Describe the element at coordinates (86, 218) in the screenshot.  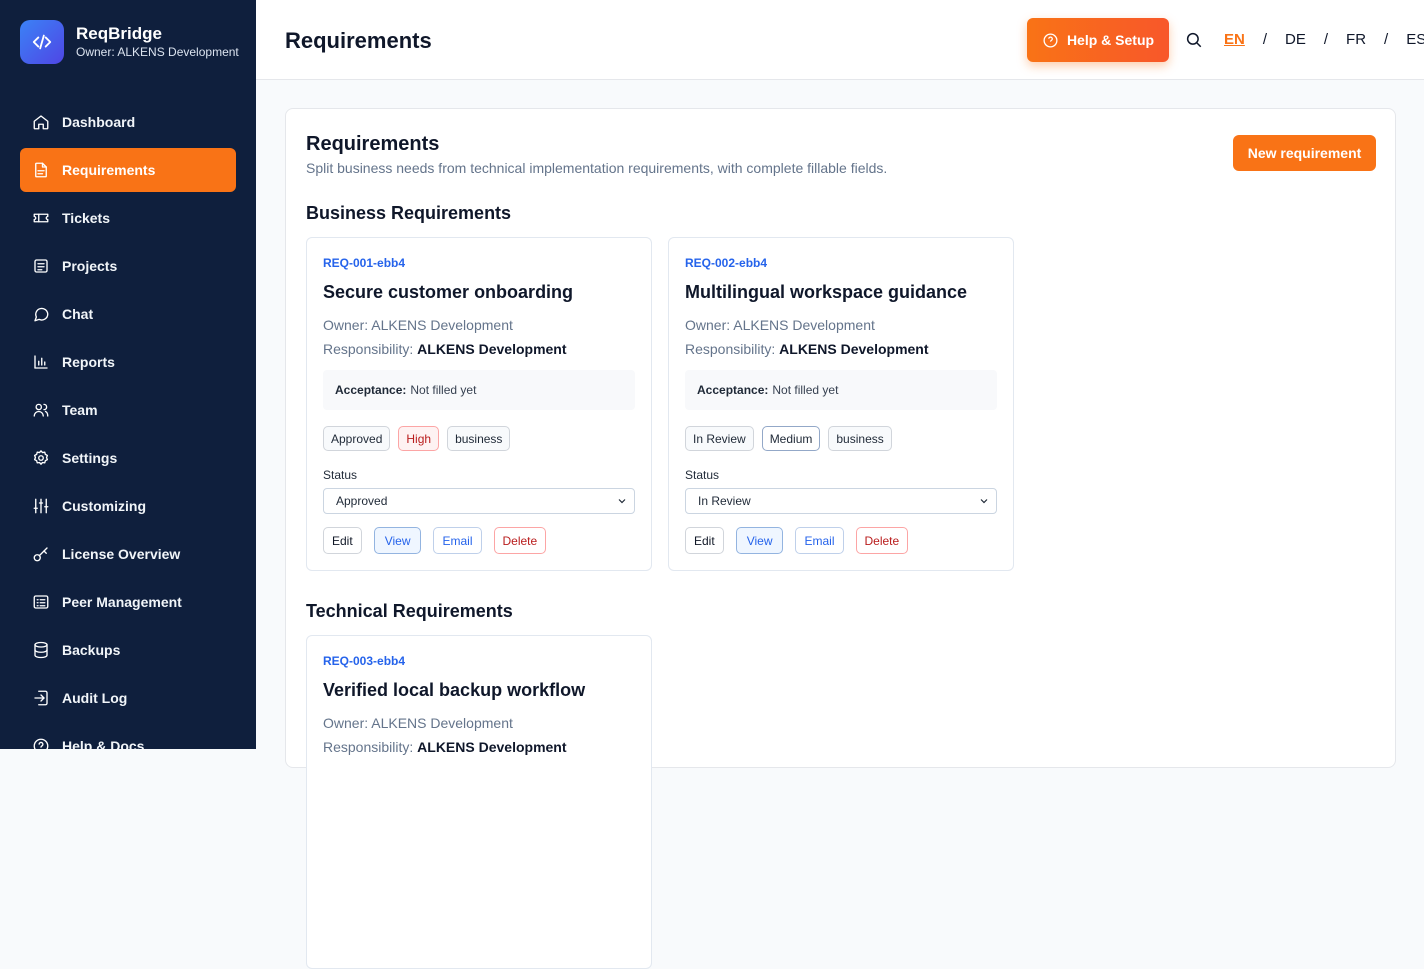
I see `sidebar-item-label: Tickets` at that location.